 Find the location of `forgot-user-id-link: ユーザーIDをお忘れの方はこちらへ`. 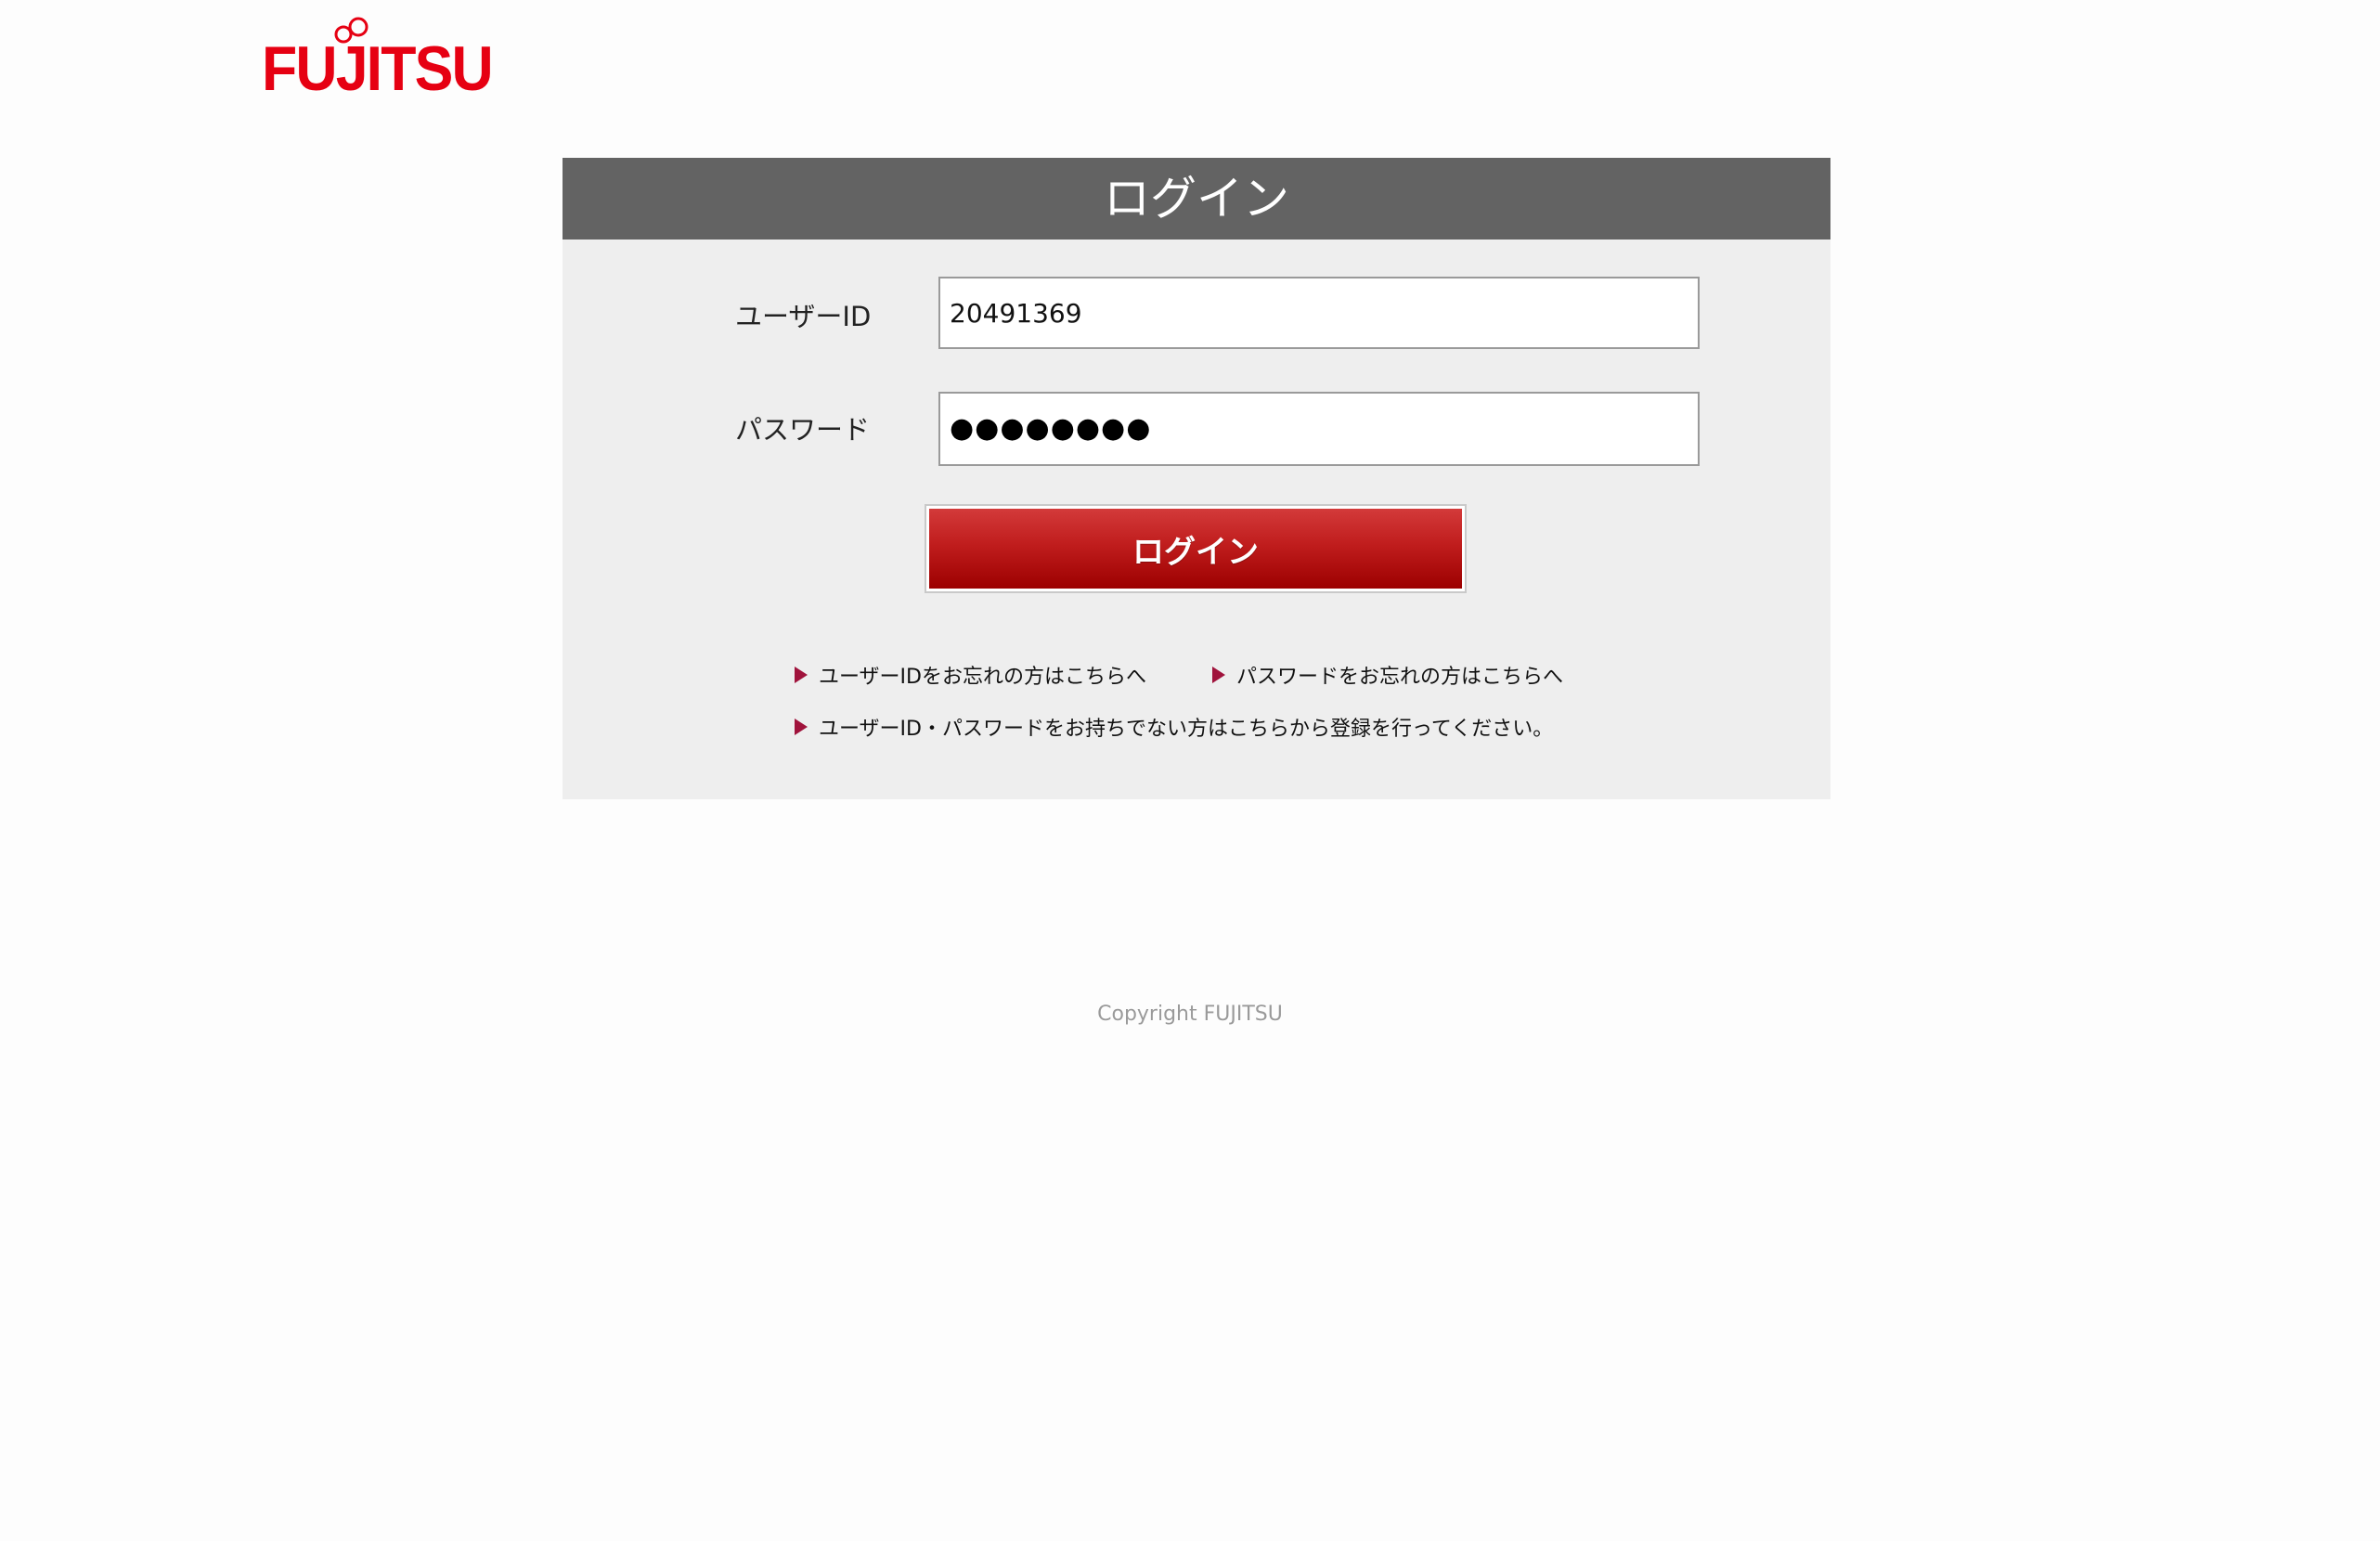

forgot-user-id-link: ユーザーIDをお忘れの方はこちらへ is located at coordinates (970, 675).